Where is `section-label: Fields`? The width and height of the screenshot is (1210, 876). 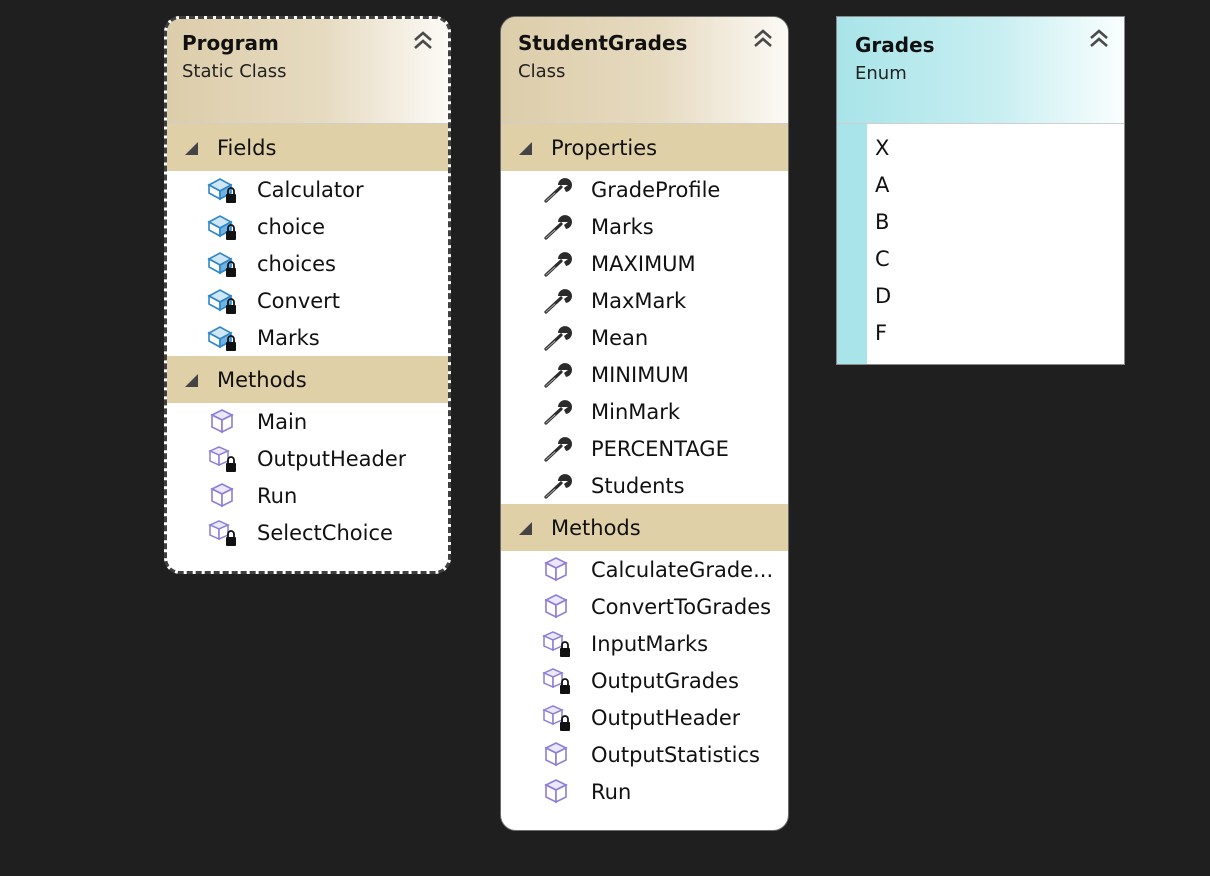
section-label: Fields is located at coordinates (247, 147).